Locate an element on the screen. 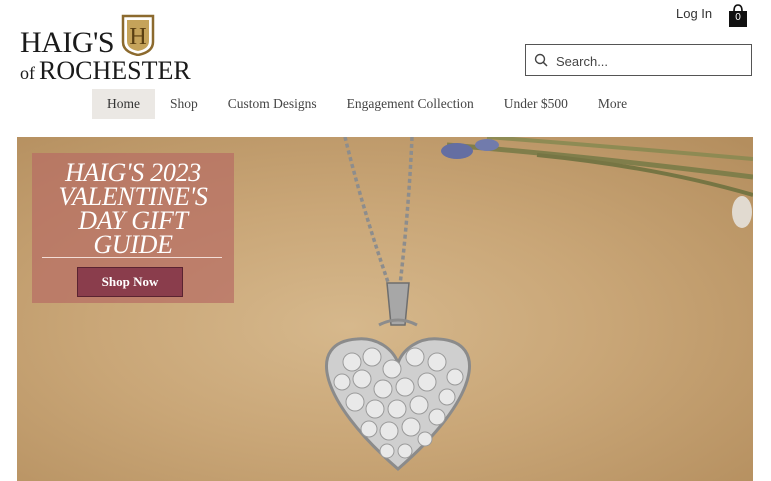 The width and height of the screenshot is (771, 481). nav-item-under-500: Under $500 is located at coordinates (536, 104).